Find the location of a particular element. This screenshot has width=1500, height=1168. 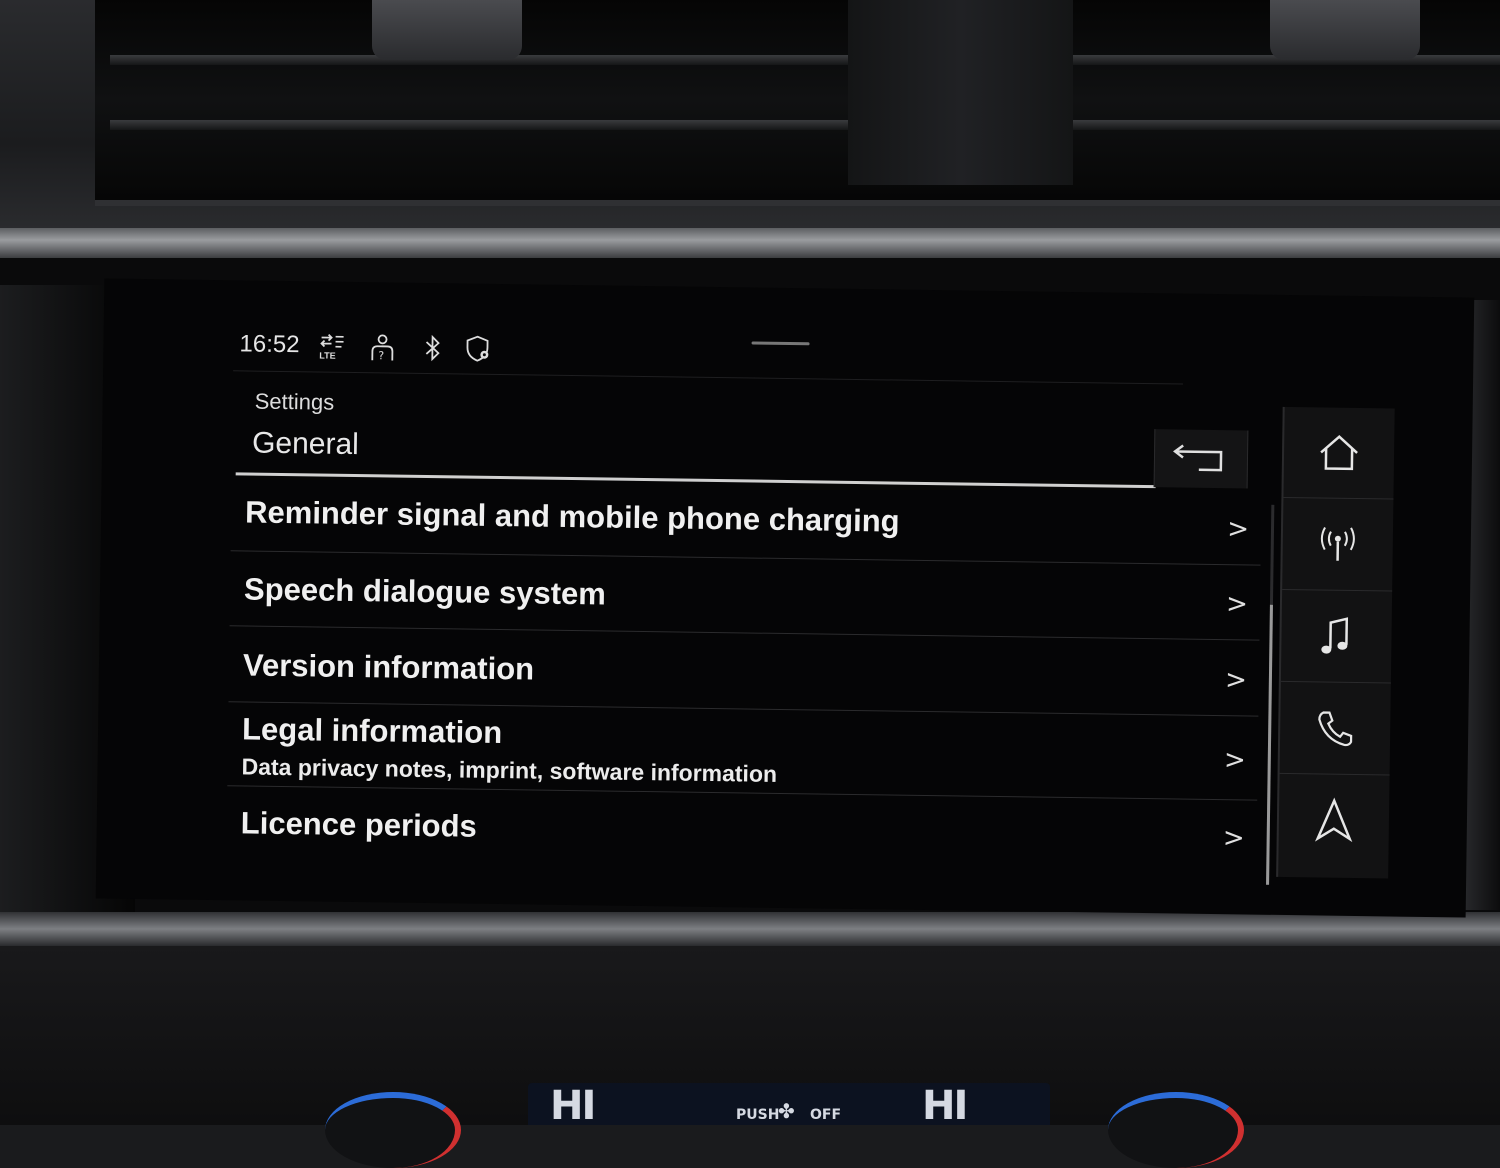

home-icon is located at coordinates (1339, 453).